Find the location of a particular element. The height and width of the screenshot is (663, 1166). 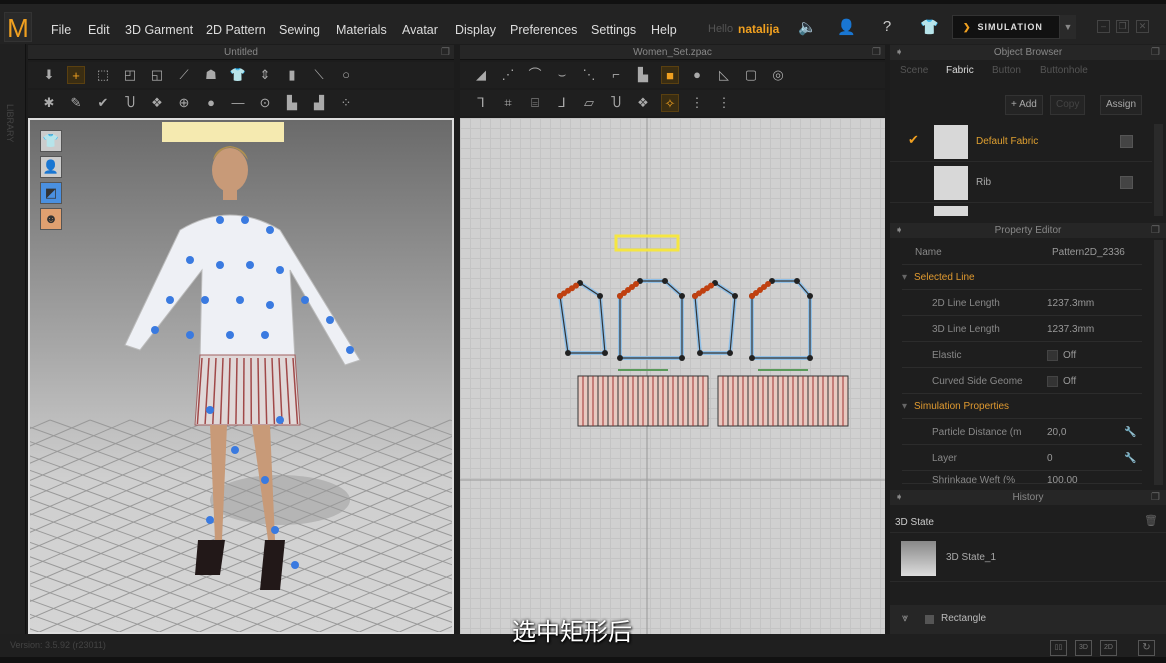

check-icon: ✔ is located at coordinates (103, 103).